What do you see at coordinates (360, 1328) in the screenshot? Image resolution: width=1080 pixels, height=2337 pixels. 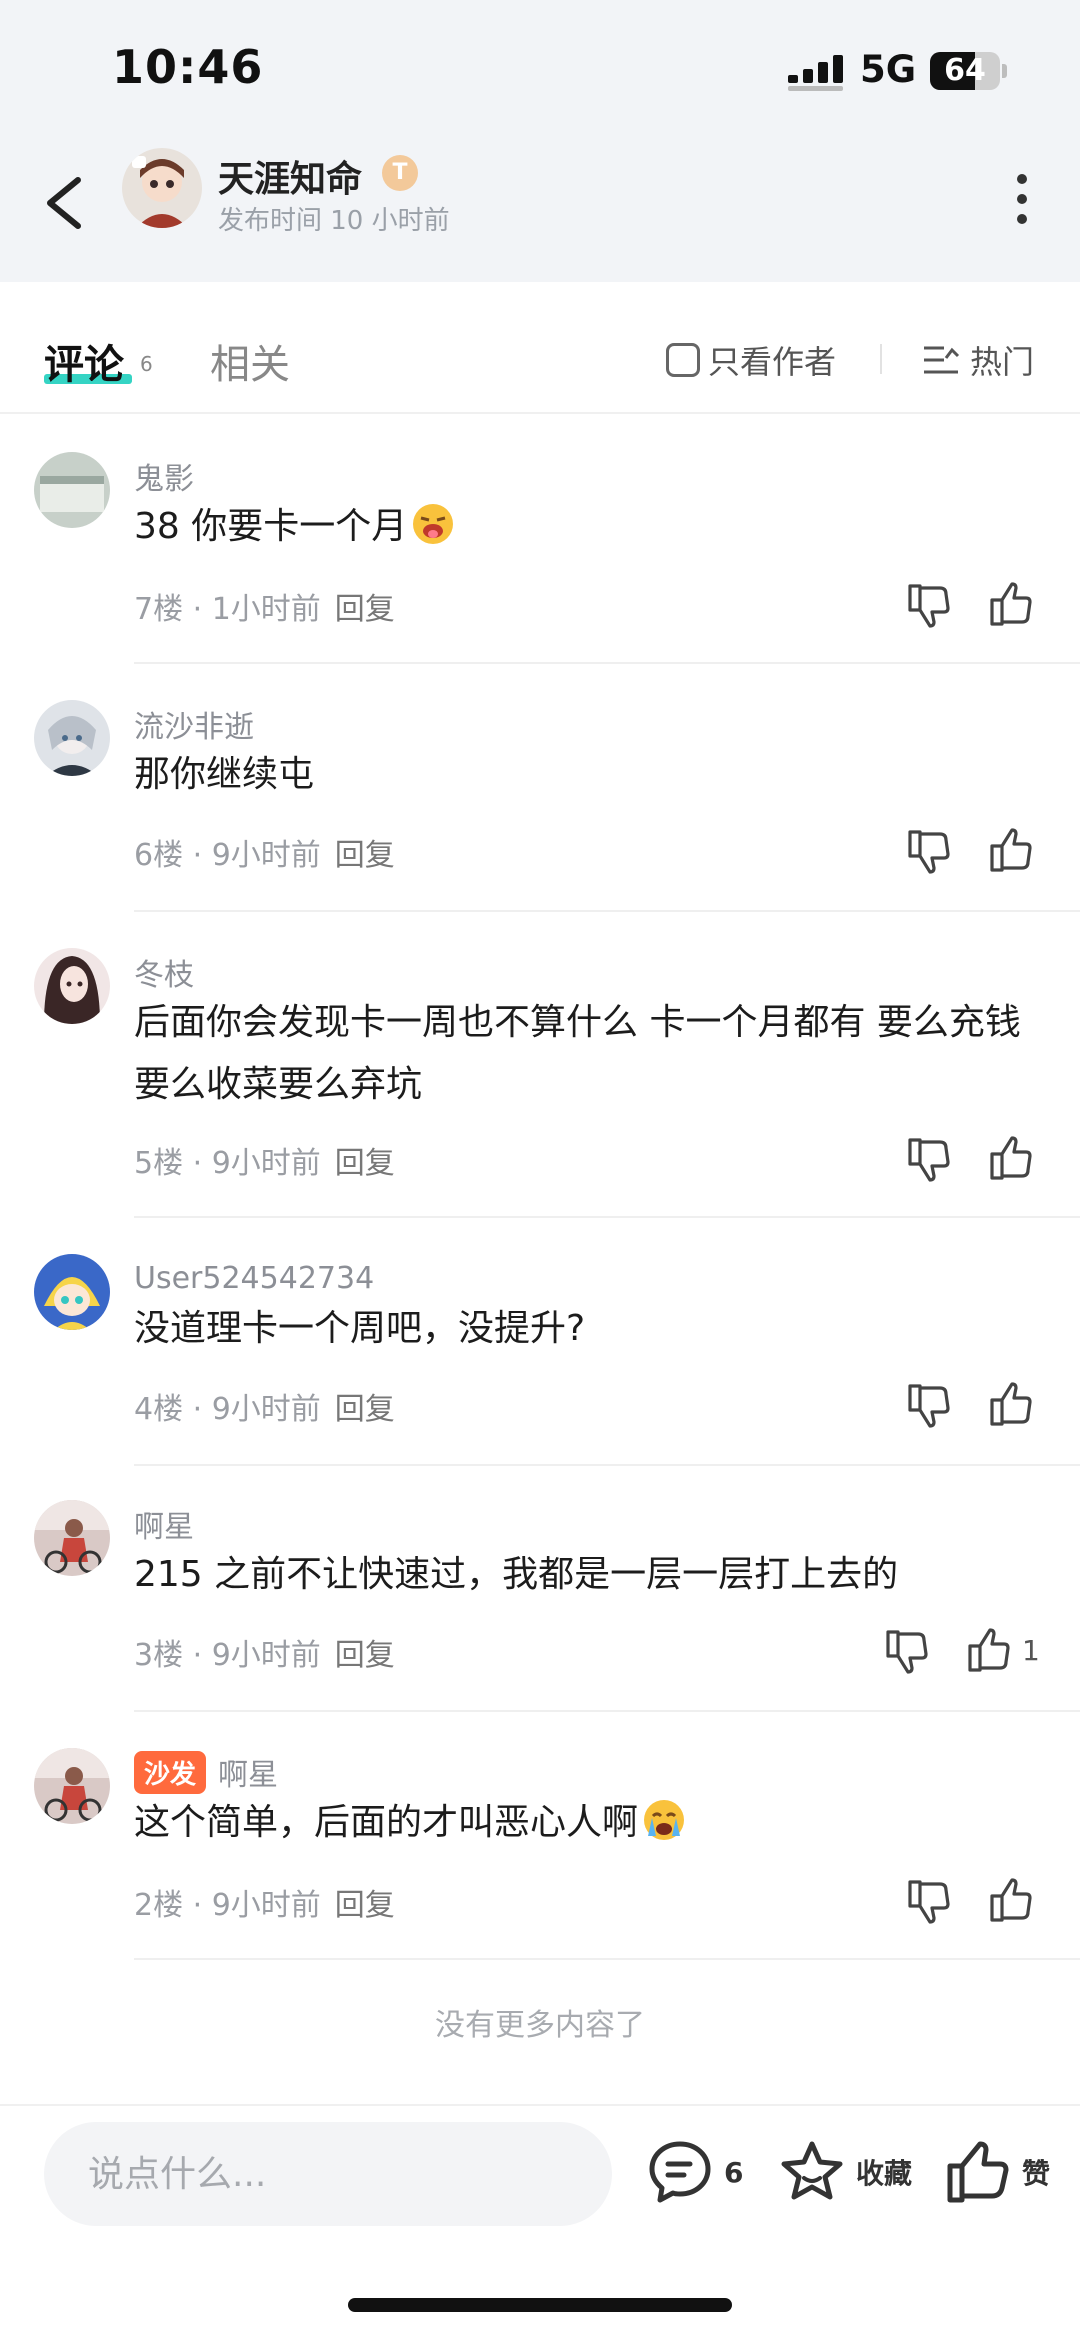 I see `comment-text: 没道理卡一个周吧，没提升?` at bounding box center [360, 1328].